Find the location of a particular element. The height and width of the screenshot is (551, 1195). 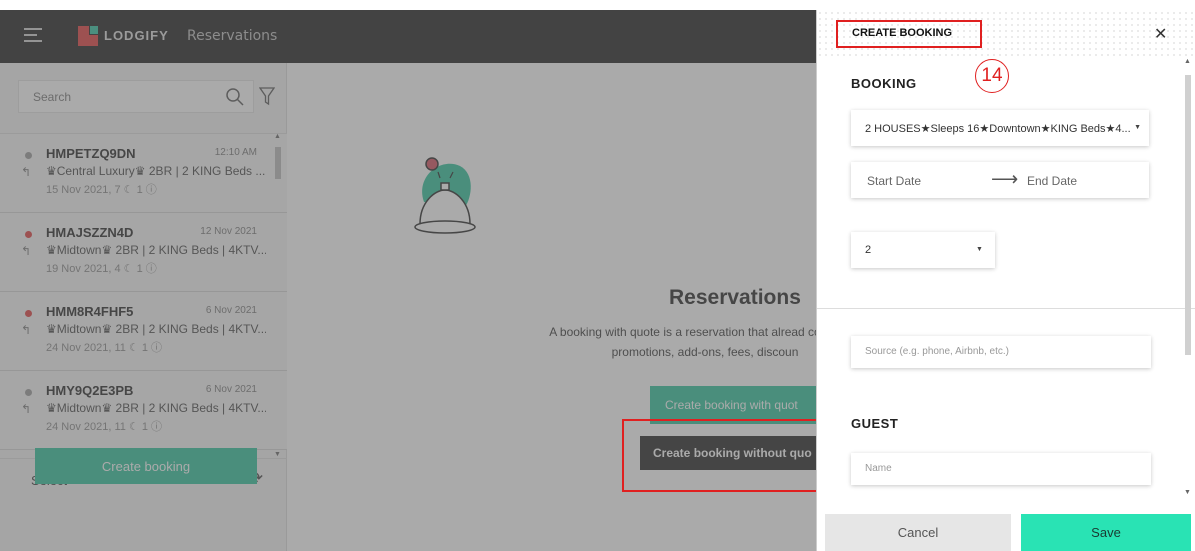

create-booking-button: Create booking is located at coordinates (146, 466).